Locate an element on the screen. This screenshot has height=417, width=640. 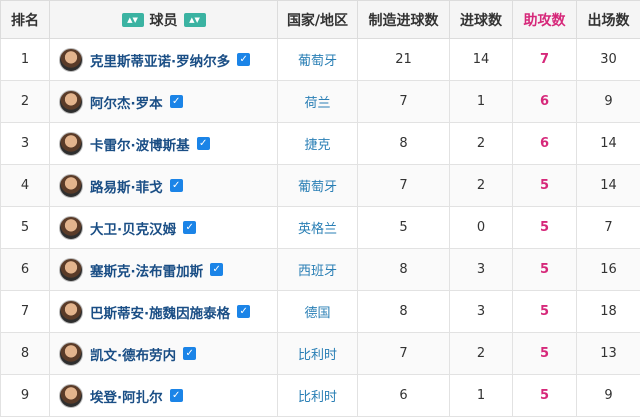
header-country: 国家/地区 is located at coordinates (318, 20).